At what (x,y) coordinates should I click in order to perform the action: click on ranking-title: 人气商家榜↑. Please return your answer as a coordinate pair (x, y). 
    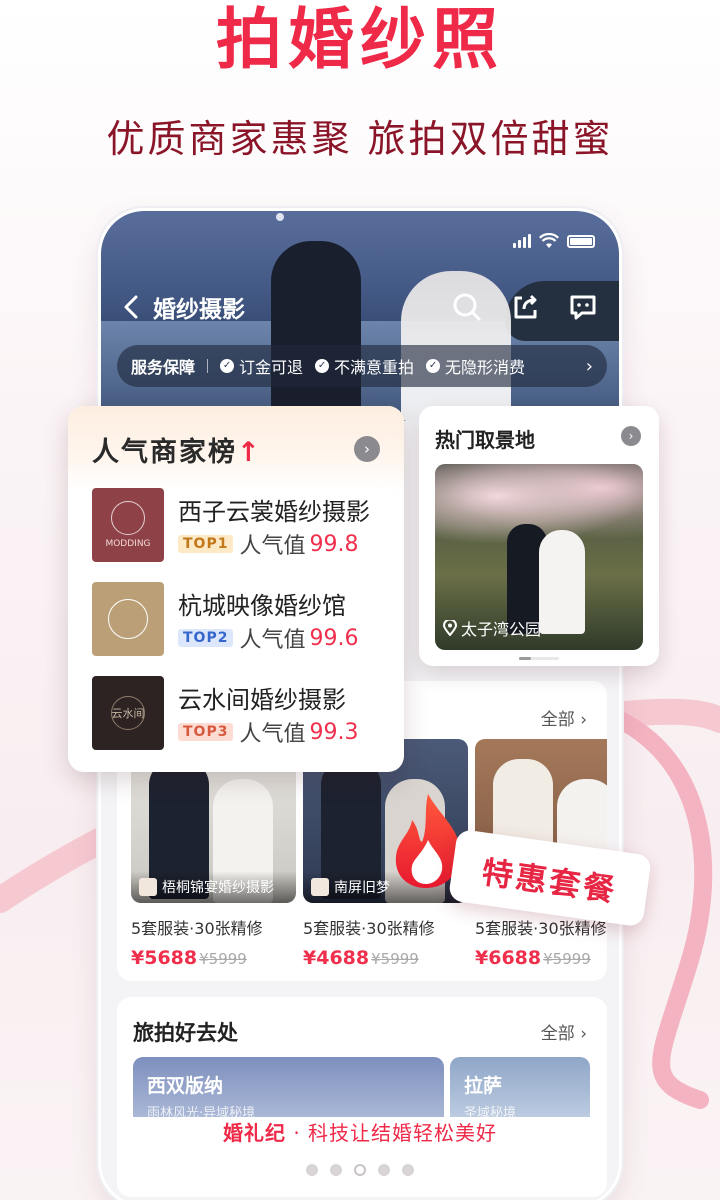
    Looking at the image, I should click on (177, 452).